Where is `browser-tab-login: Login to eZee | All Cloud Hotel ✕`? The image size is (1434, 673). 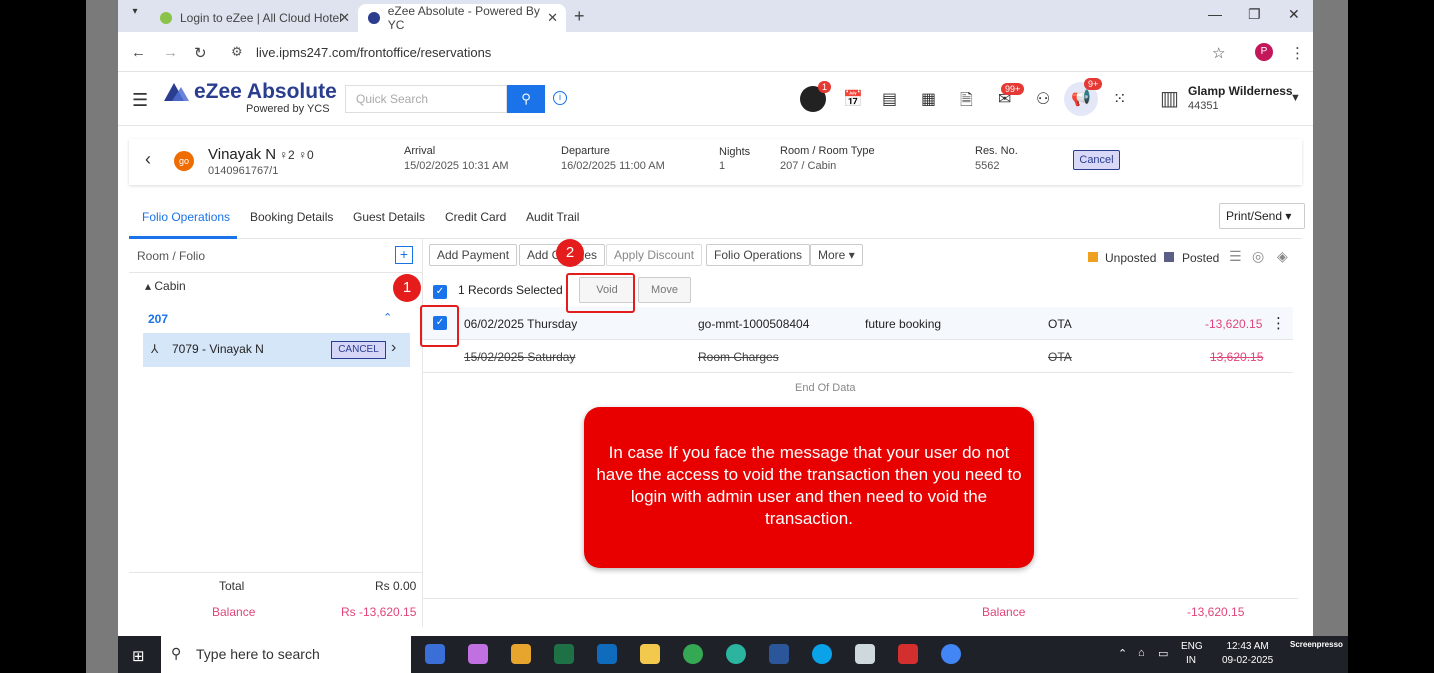 browser-tab-login: Login to eZee | All Cloud Hotel ✕ is located at coordinates (254, 18).